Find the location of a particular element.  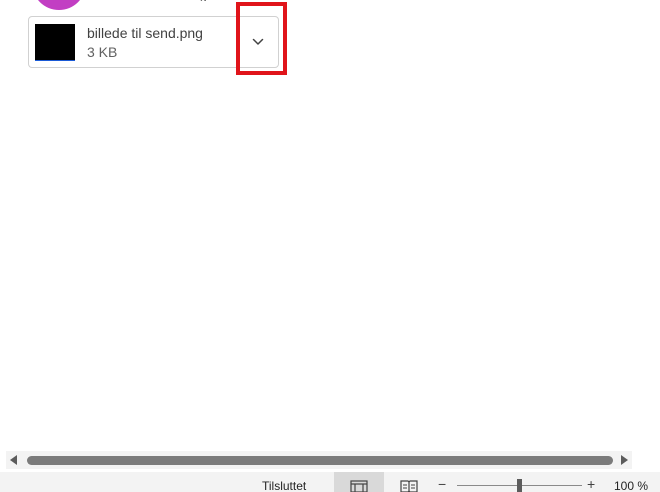

zoom-in-button: + is located at coordinates (591, 484).